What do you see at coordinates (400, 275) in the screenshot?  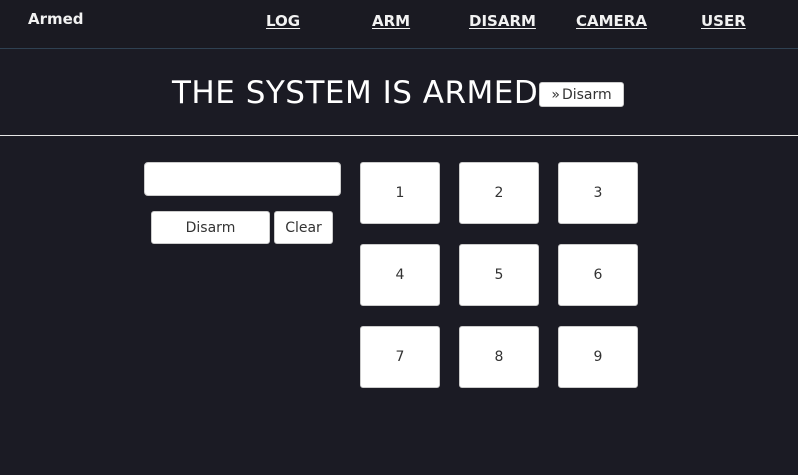 I see `keypad-key-4: 4` at bounding box center [400, 275].